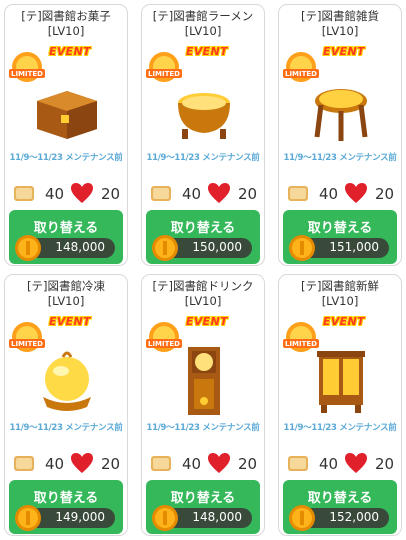  Describe the element at coordinates (203, 237) in the screenshot. I see `exchange-button: 取り替える 150,000` at that location.